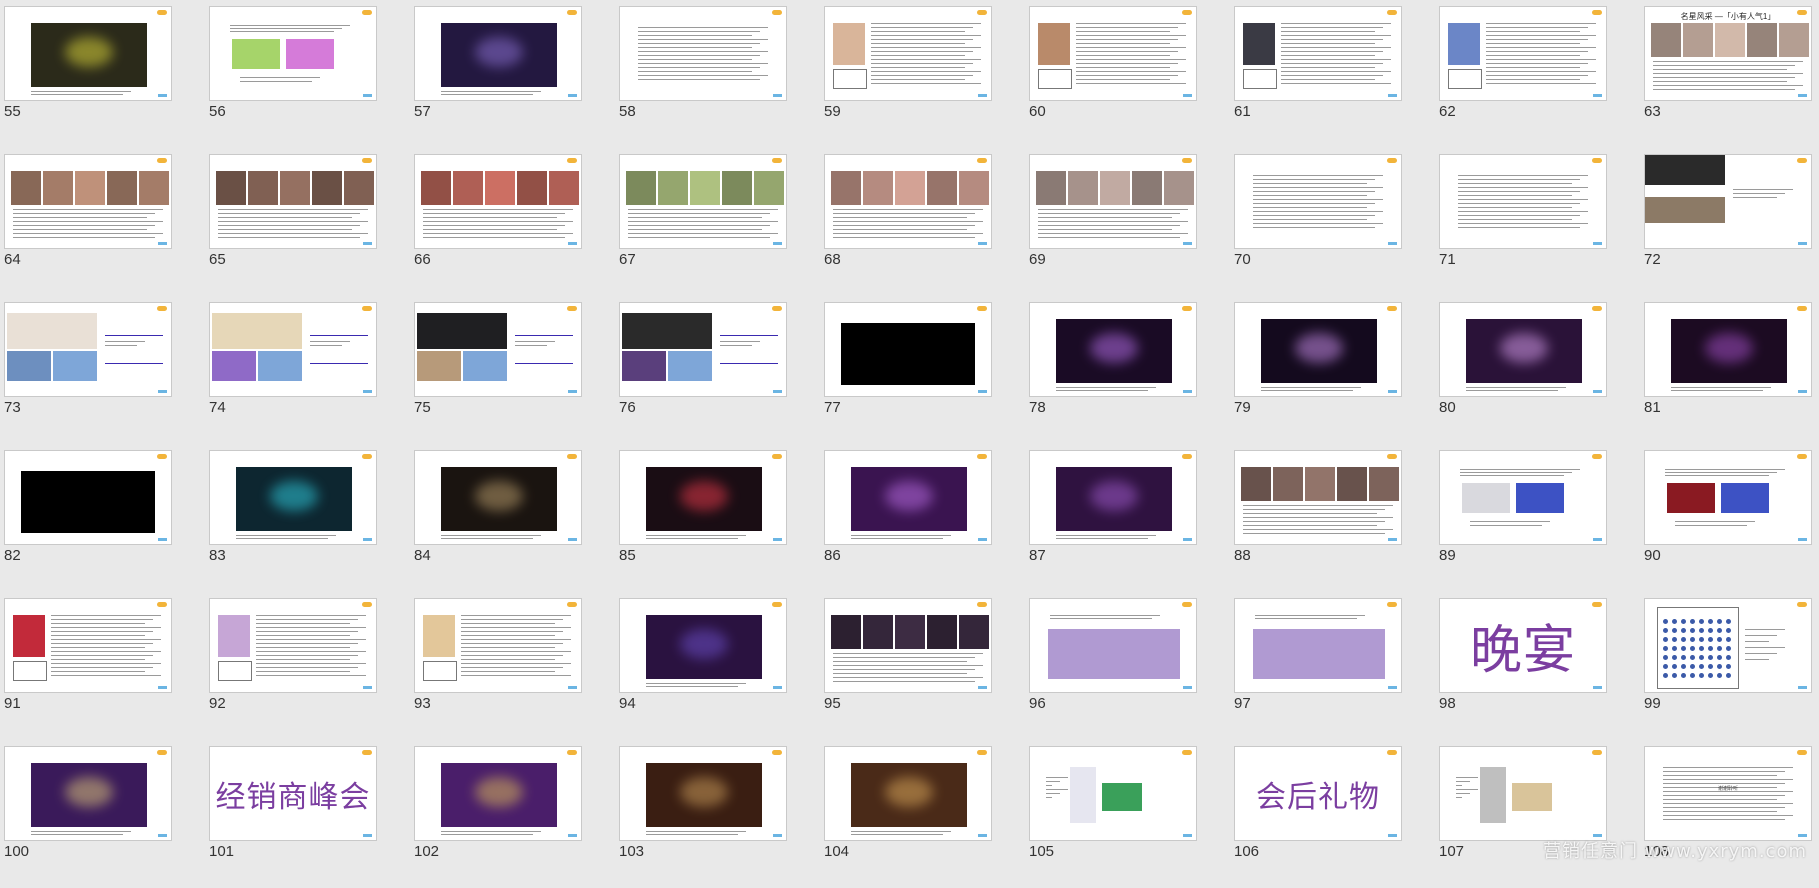 The height and width of the screenshot is (888, 1819). Describe the element at coordinates (1728, 53) in the screenshot. I see `slide-thumbnail: 名星风采 —「小有人气1」` at that location.